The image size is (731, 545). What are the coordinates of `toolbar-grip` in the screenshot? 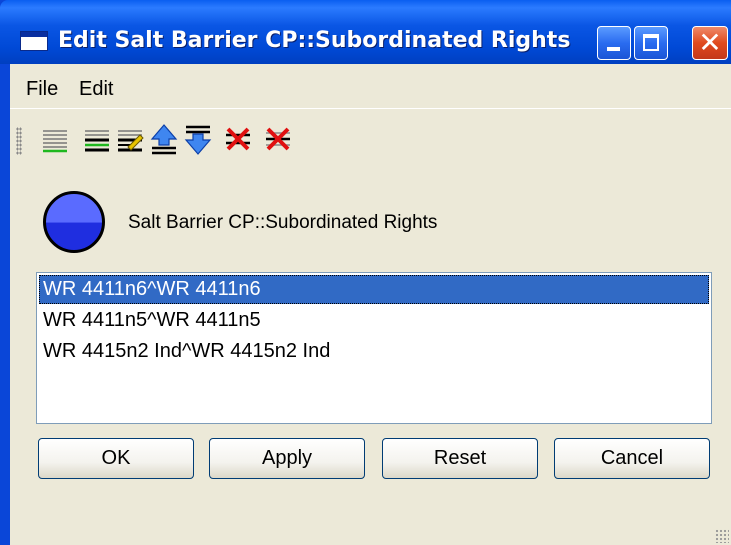 It's located at (19, 141).